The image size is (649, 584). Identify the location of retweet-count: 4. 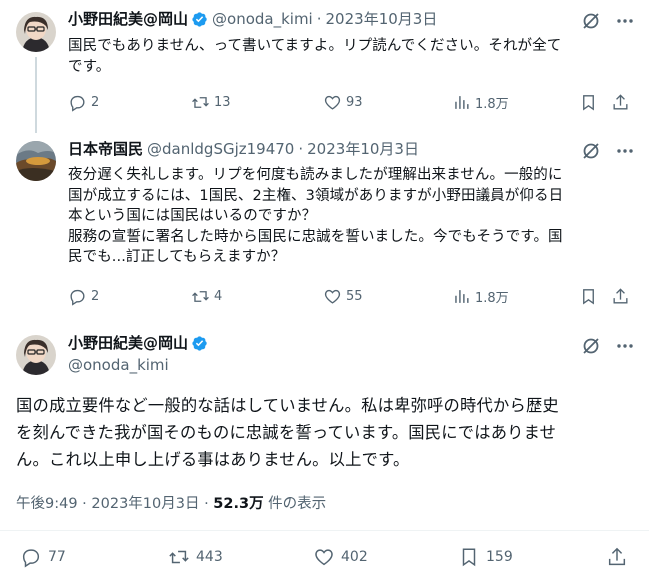
(218, 296).